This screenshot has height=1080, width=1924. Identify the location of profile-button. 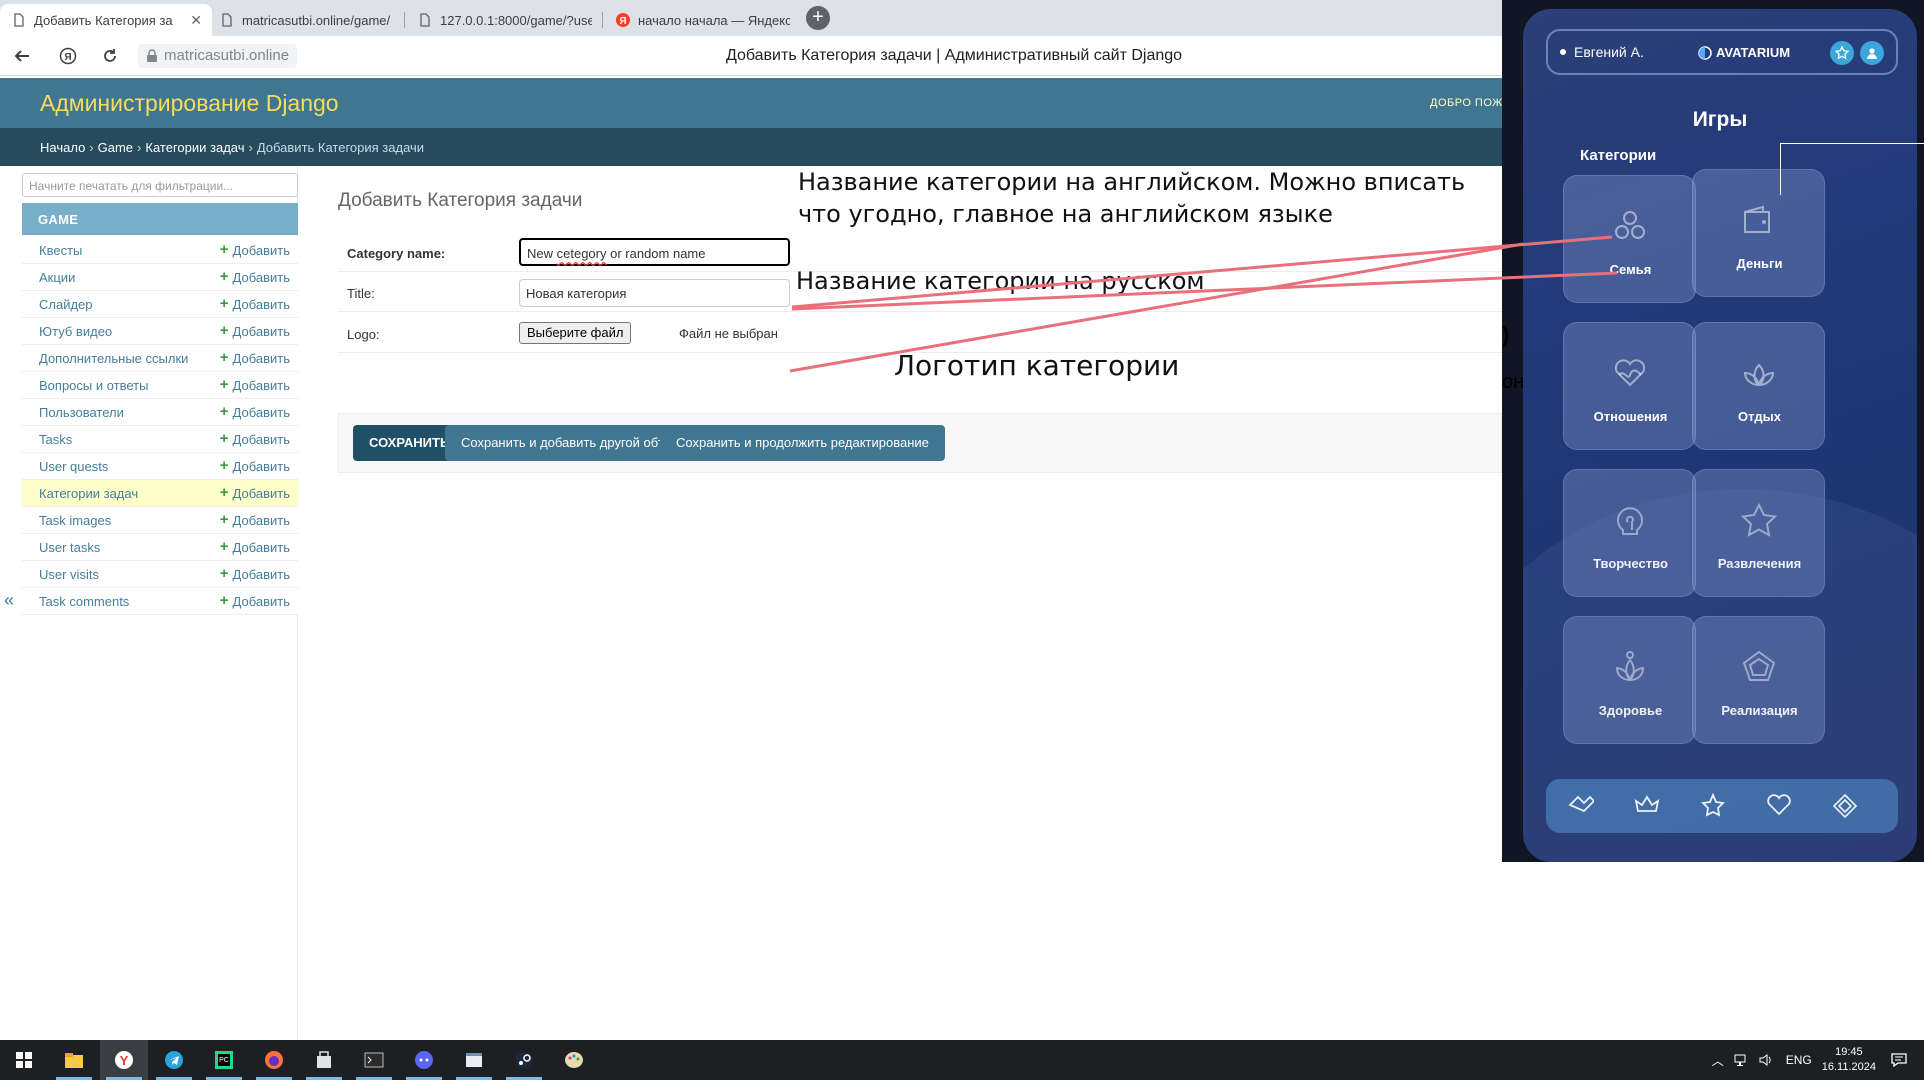
(1872, 53).